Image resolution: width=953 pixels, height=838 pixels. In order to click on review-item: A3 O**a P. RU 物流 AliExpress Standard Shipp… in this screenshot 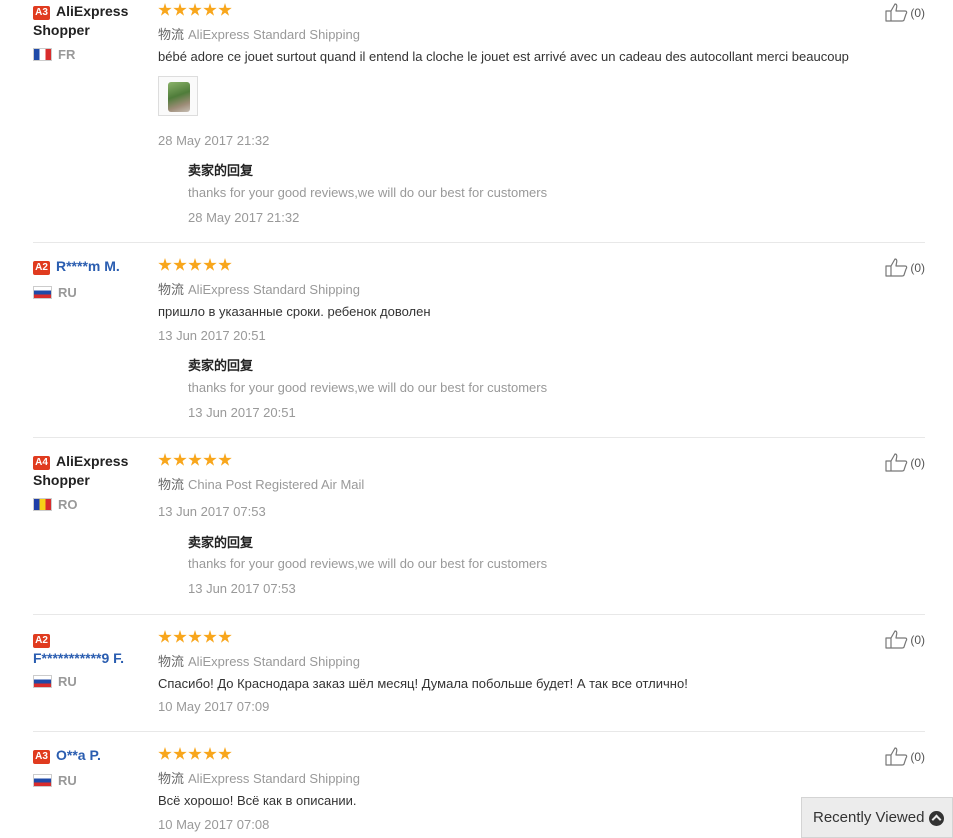, I will do `click(479, 792)`.